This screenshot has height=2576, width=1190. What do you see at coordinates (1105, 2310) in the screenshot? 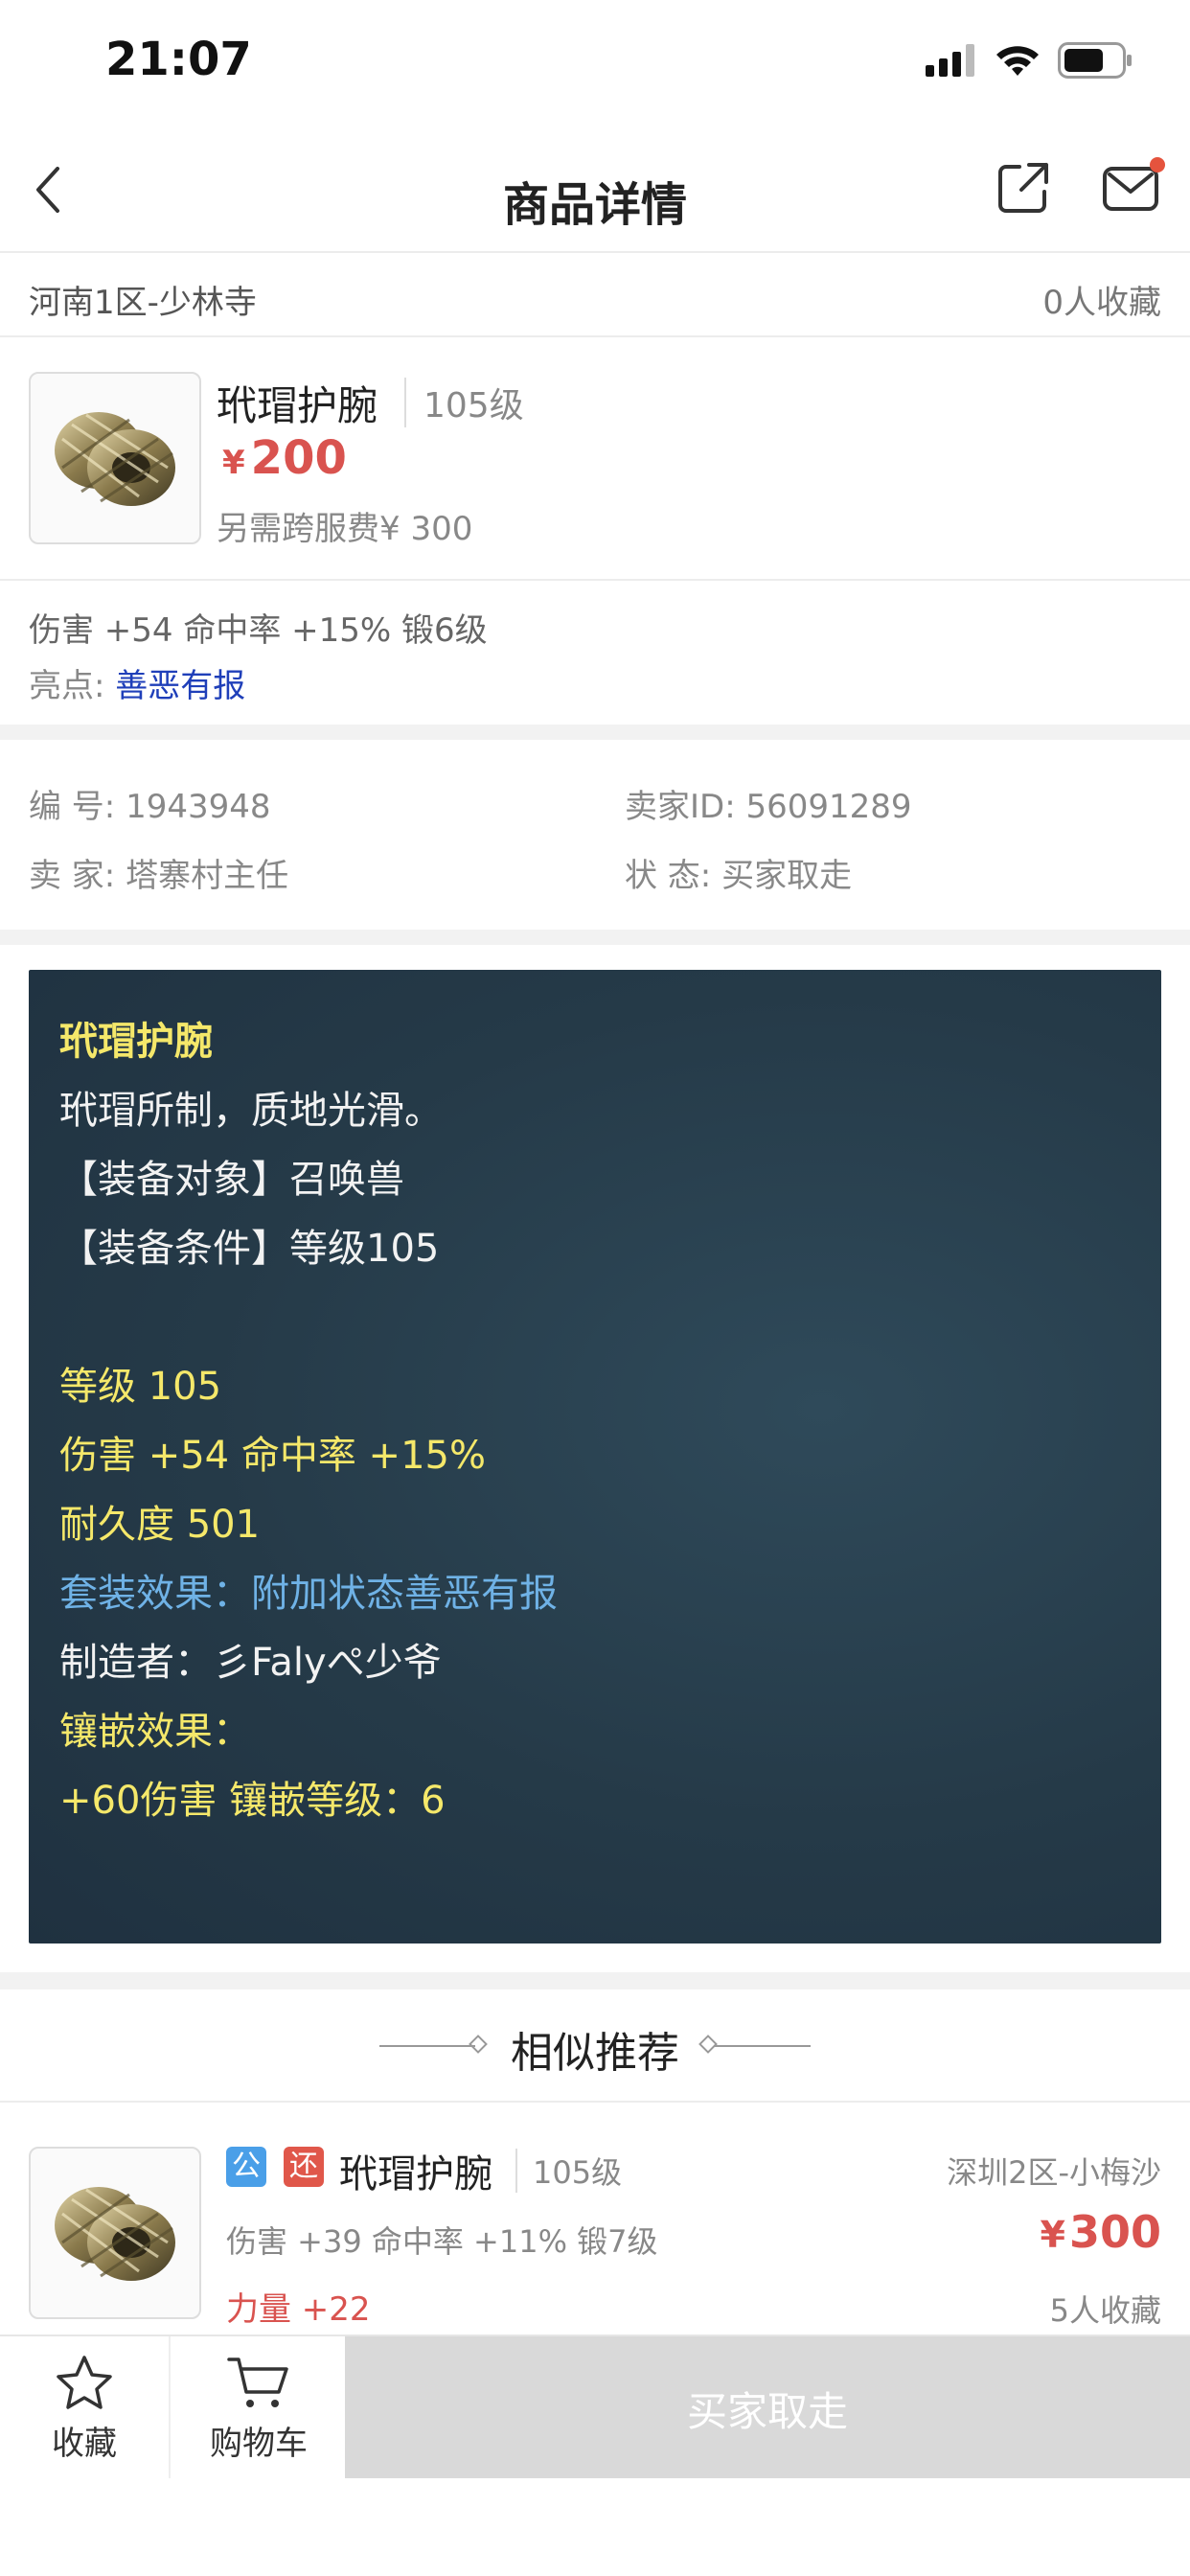
I see `rec-favorites: 5人收藏` at bounding box center [1105, 2310].